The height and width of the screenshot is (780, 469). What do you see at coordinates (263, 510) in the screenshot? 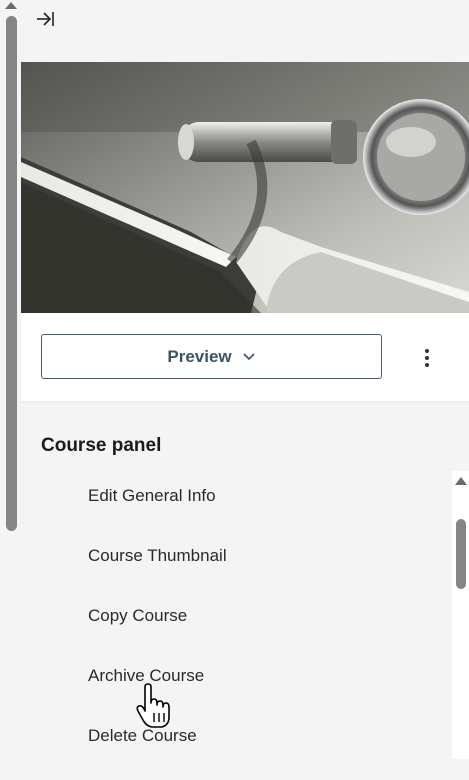
I see `menu-item-edit-general-info: Edit General Info` at bounding box center [263, 510].